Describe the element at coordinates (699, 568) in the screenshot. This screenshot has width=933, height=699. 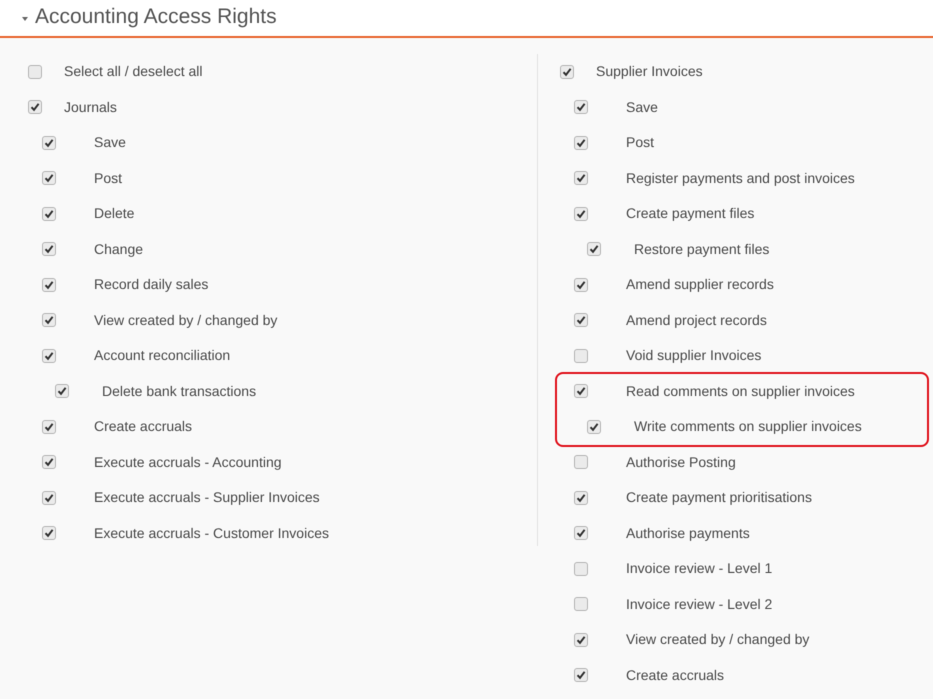
I see `permission-label: Invoice review - Level 1` at that location.